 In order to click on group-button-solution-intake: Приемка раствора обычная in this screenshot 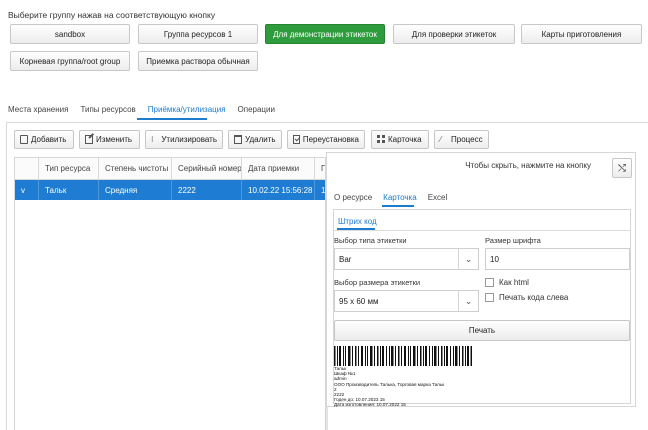, I will do `click(198, 61)`.